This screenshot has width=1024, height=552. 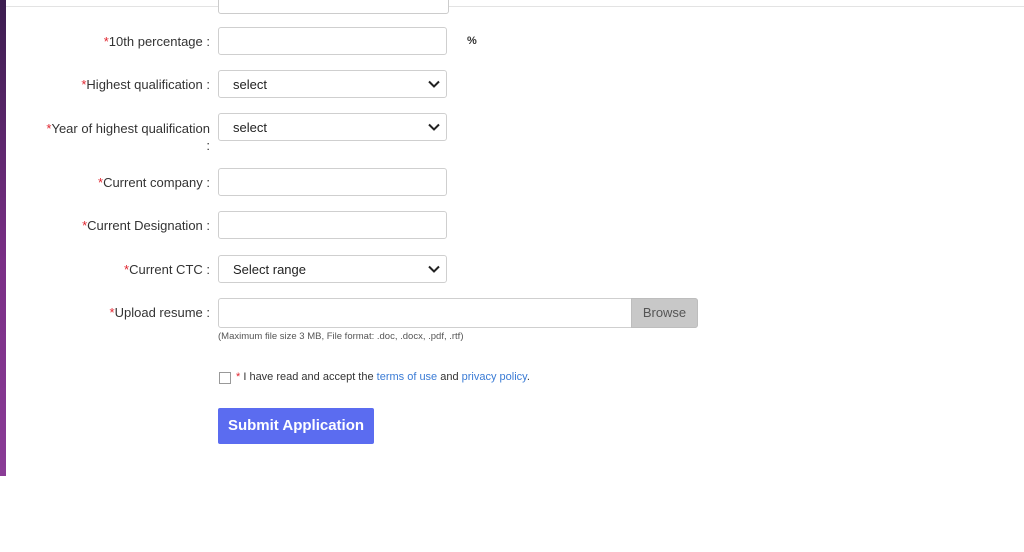 I want to click on current-designation-input, so click(x=332, y=225).